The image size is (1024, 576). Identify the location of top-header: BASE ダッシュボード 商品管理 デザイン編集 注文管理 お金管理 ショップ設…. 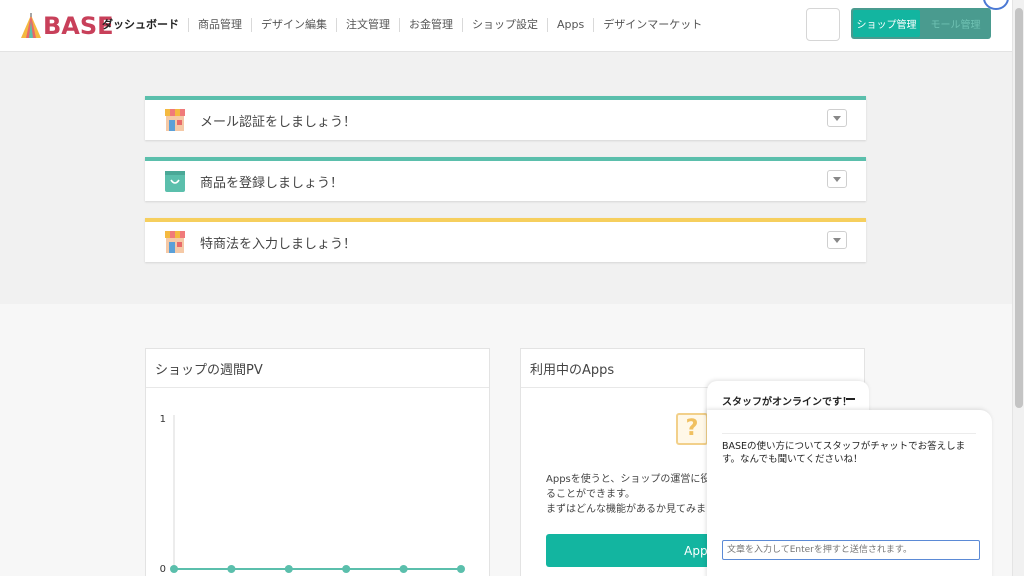
(506, 26).